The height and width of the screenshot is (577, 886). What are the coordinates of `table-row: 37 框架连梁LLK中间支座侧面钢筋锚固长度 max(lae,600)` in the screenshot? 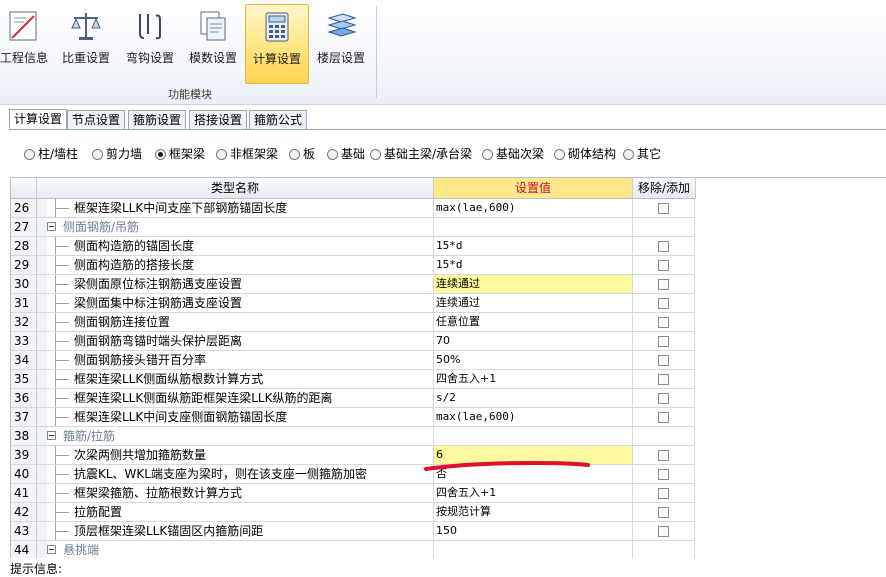 It's located at (448, 417).